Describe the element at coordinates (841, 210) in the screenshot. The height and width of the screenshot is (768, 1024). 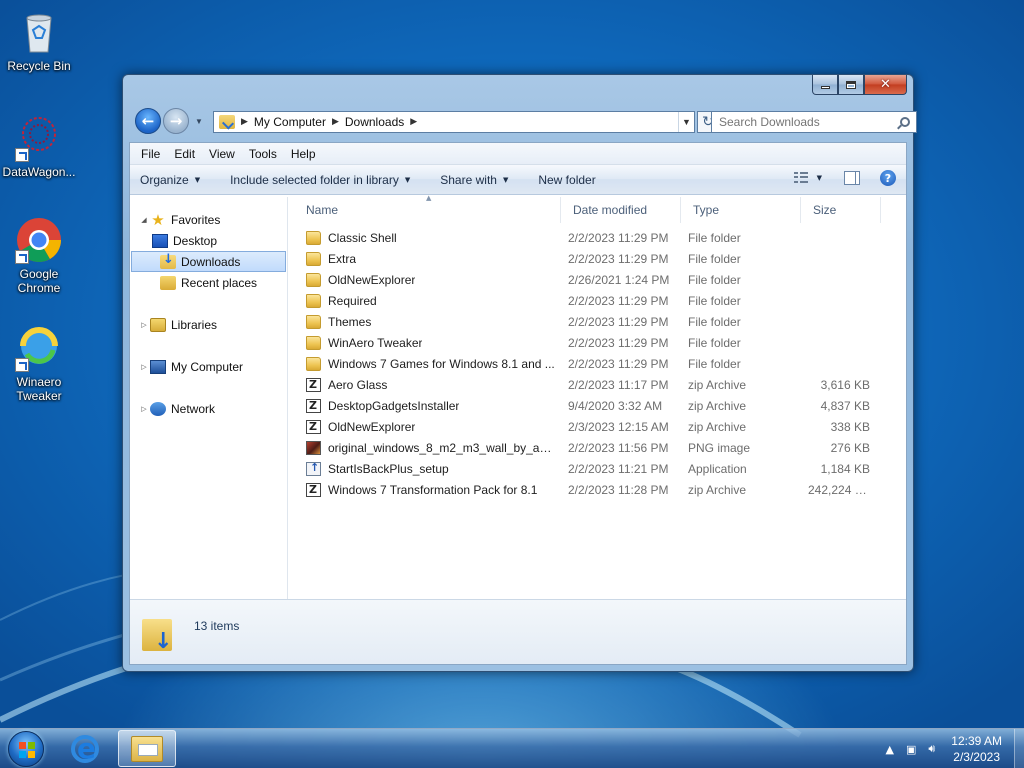
I see `column-header-size: Size` at that location.